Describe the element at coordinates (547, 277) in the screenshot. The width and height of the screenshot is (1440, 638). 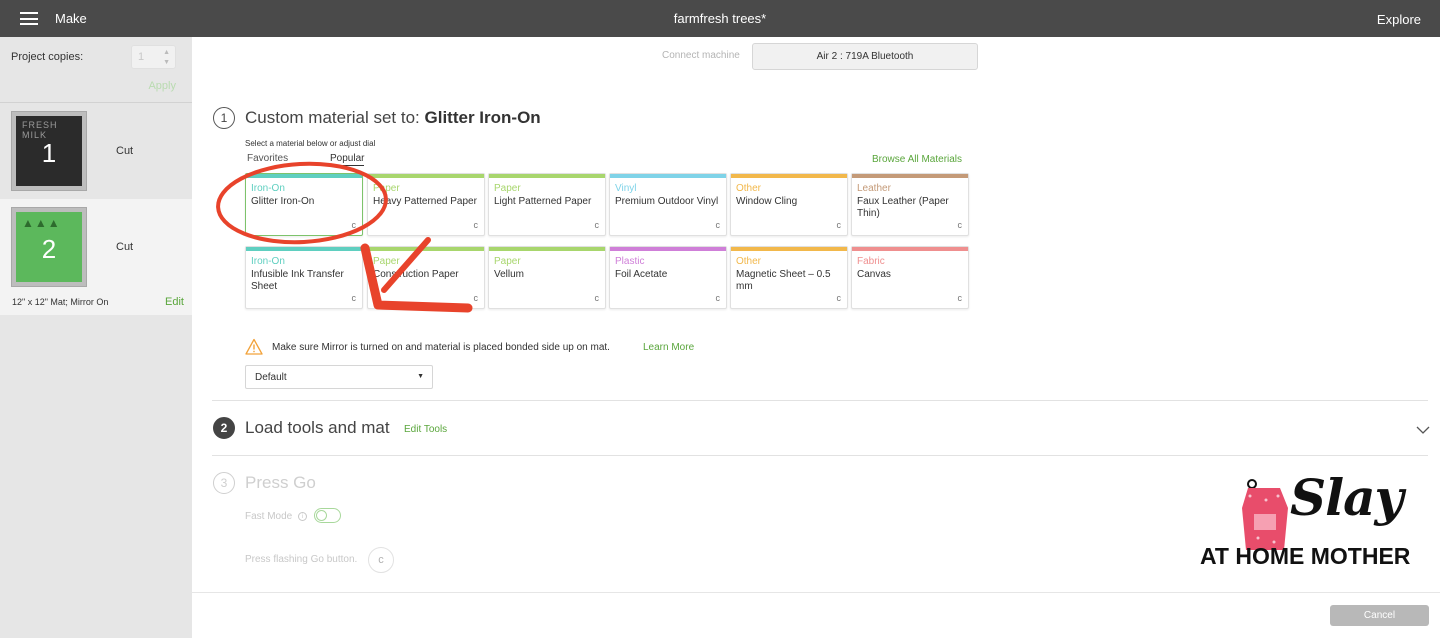
I see `material-card: Paper Vellum c` at that location.